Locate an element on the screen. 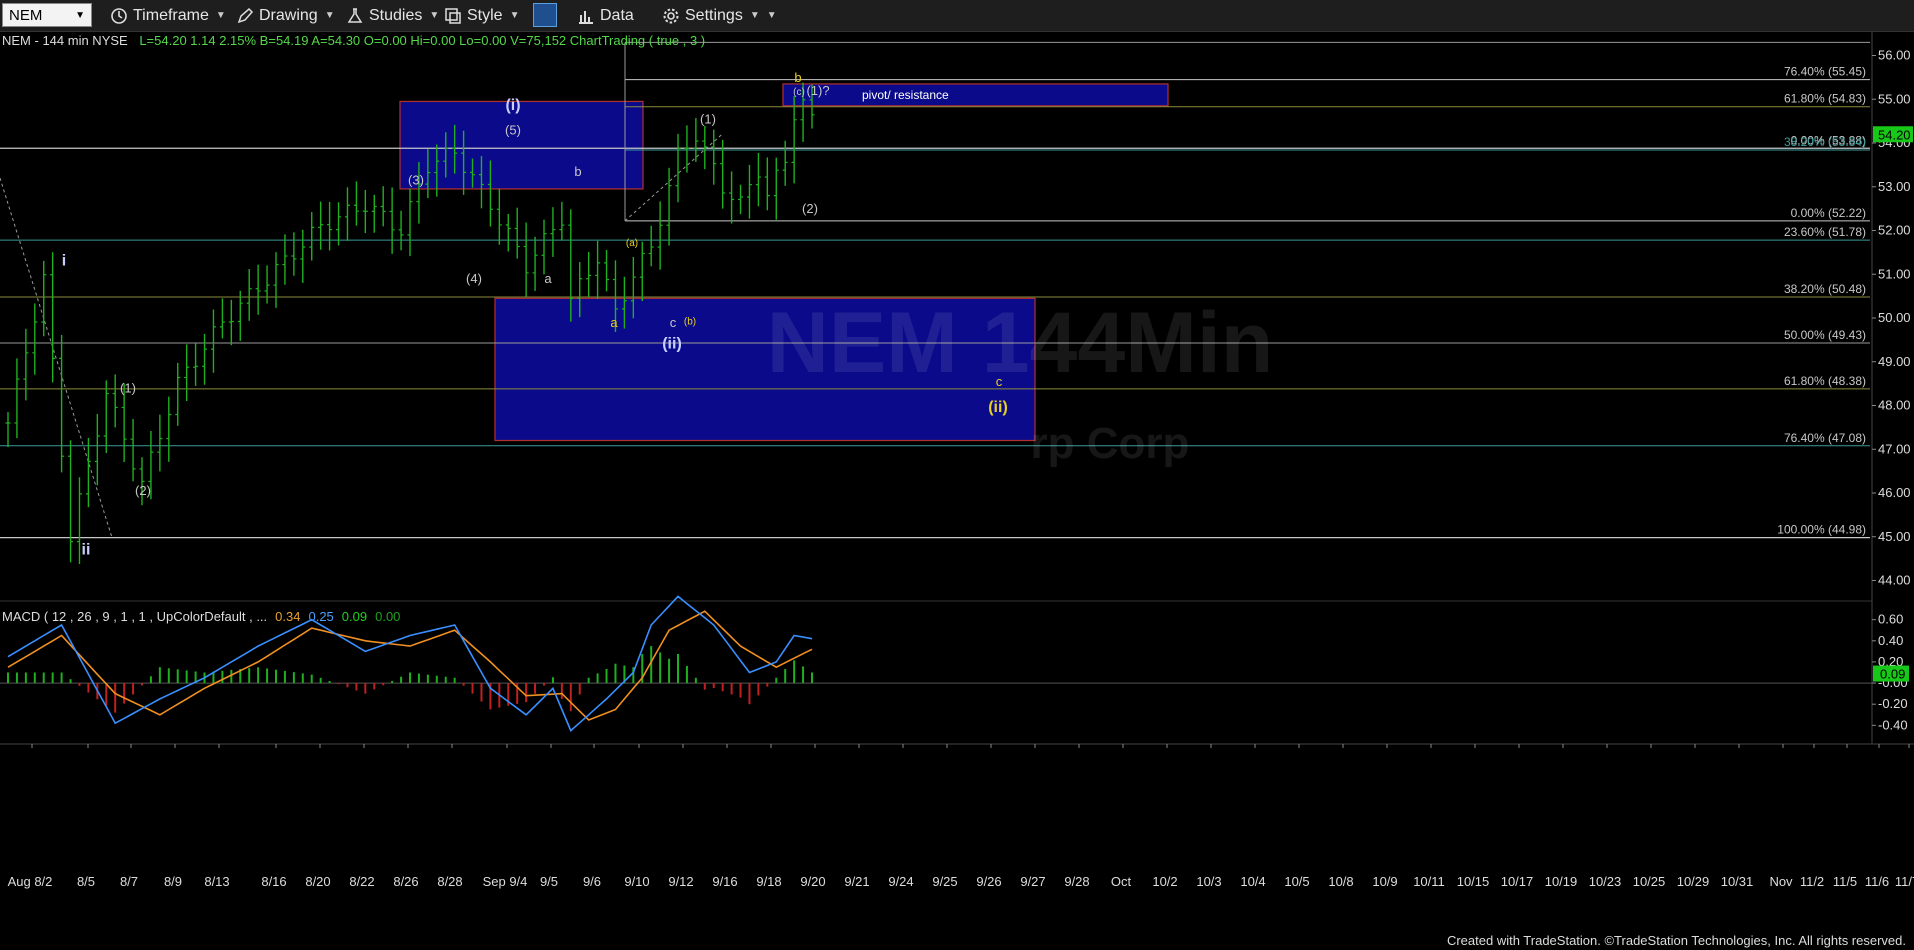 The height and width of the screenshot is (950, 1914). macd-value: 0.25 is located at coordinates (320, 616).